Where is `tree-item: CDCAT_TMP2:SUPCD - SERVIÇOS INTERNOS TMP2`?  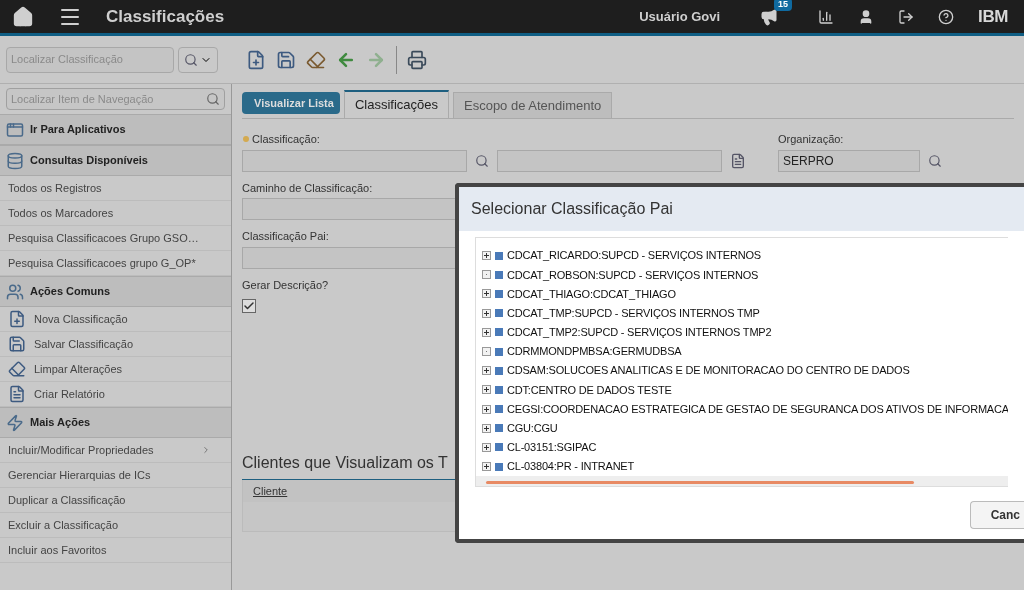
tree-item: CDCAT_TMP2:SUPCD - SERVIÇOS INTERNOS TMP2 is located at coordinates (639, 332).